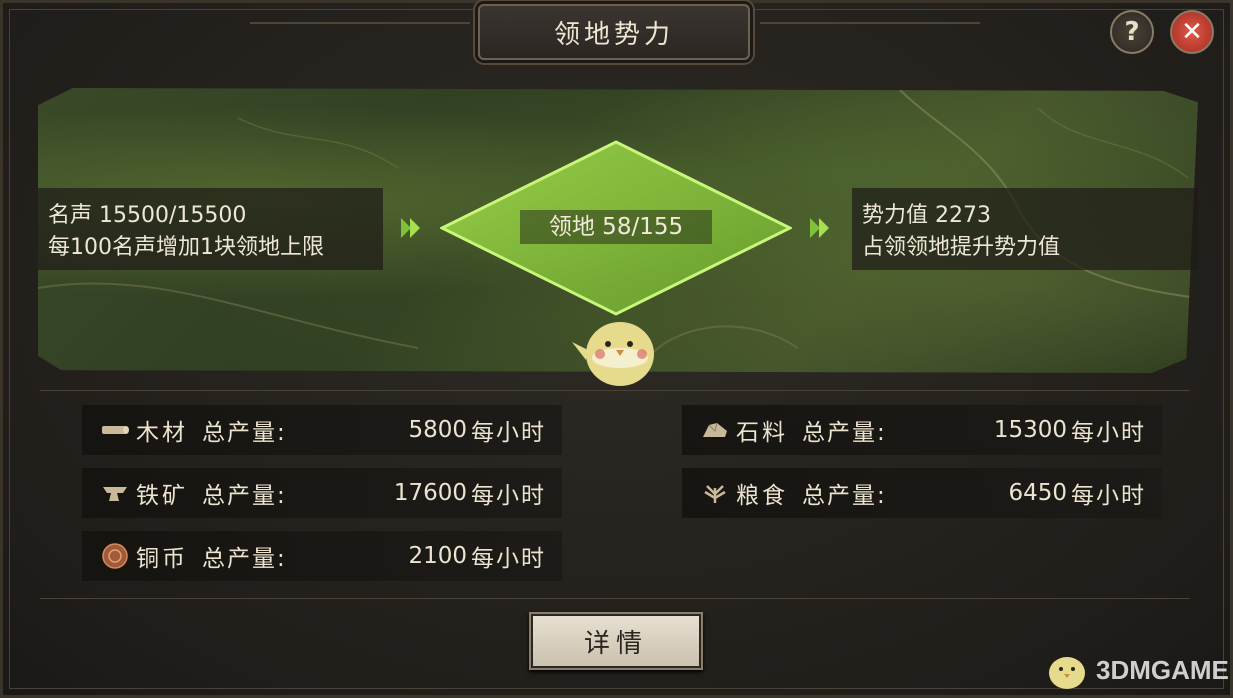 This screenshot has width=1233, height=698. What do you see at coordinates (870, 27) in the screenshot?
I see `title-ornament-right` at bounding box center [870, 27].